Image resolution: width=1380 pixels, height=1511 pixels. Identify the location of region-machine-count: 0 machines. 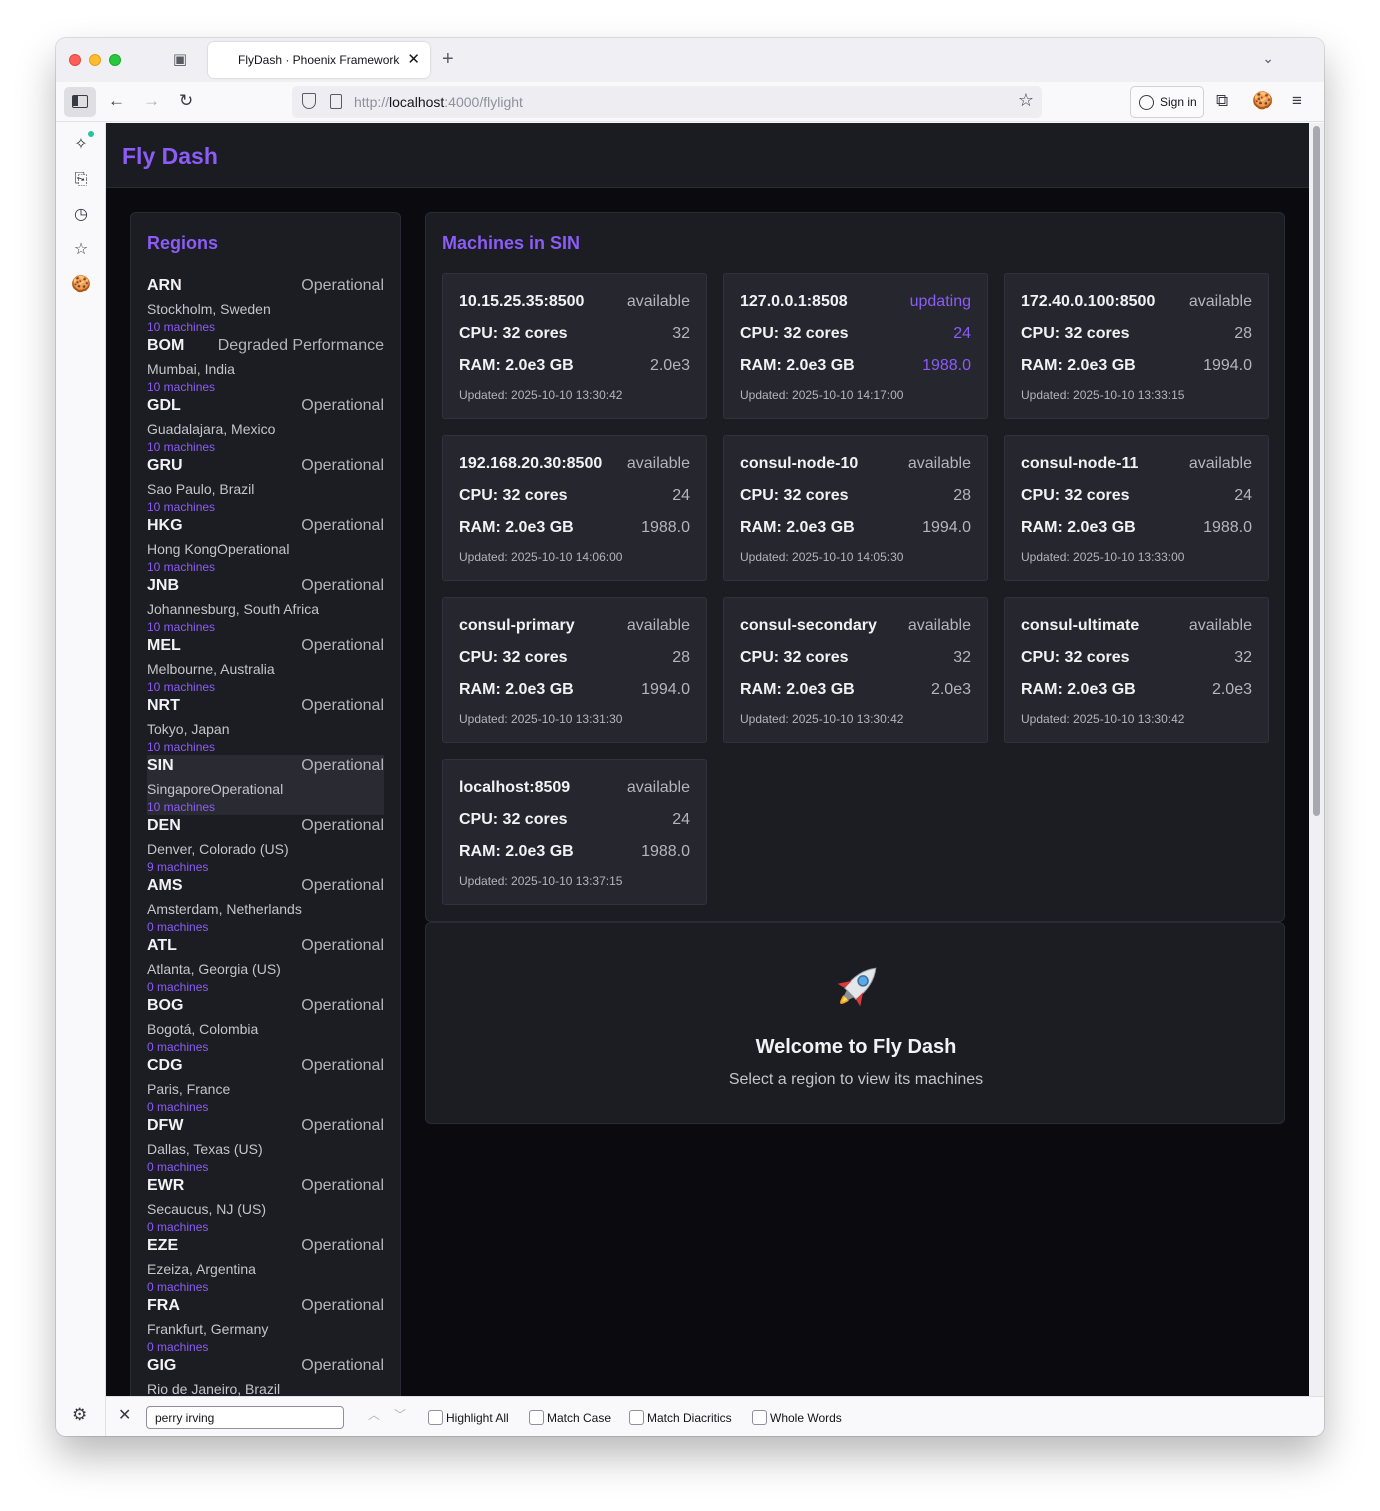
(178, 1227).